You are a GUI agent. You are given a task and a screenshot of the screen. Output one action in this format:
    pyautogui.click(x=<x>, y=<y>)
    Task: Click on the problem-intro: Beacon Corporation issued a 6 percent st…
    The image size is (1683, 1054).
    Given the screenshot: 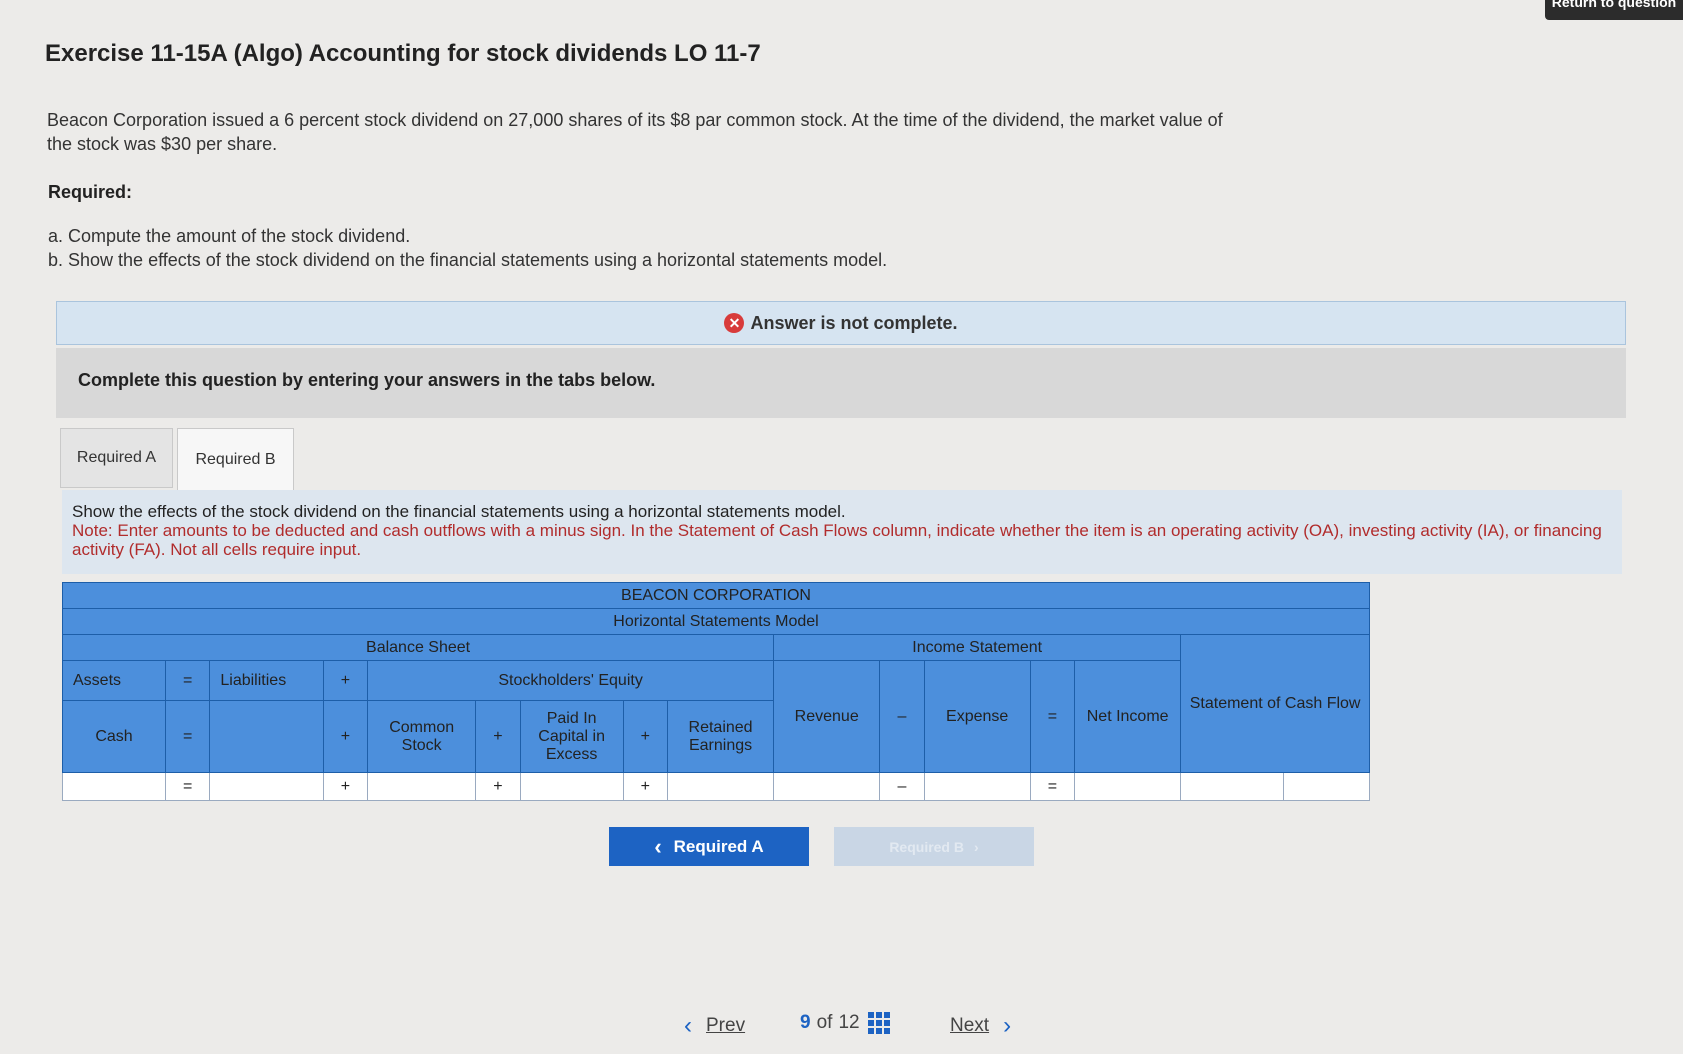 What is the action you would take?
    pyautogui.click(x=635, y=132)
    